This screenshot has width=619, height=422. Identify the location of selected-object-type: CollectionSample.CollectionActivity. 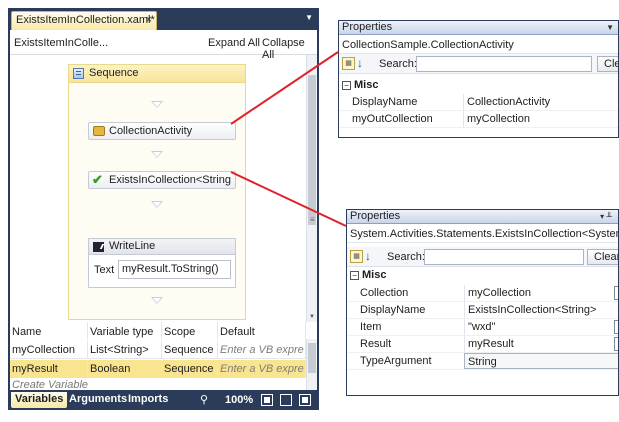
(478, 45).